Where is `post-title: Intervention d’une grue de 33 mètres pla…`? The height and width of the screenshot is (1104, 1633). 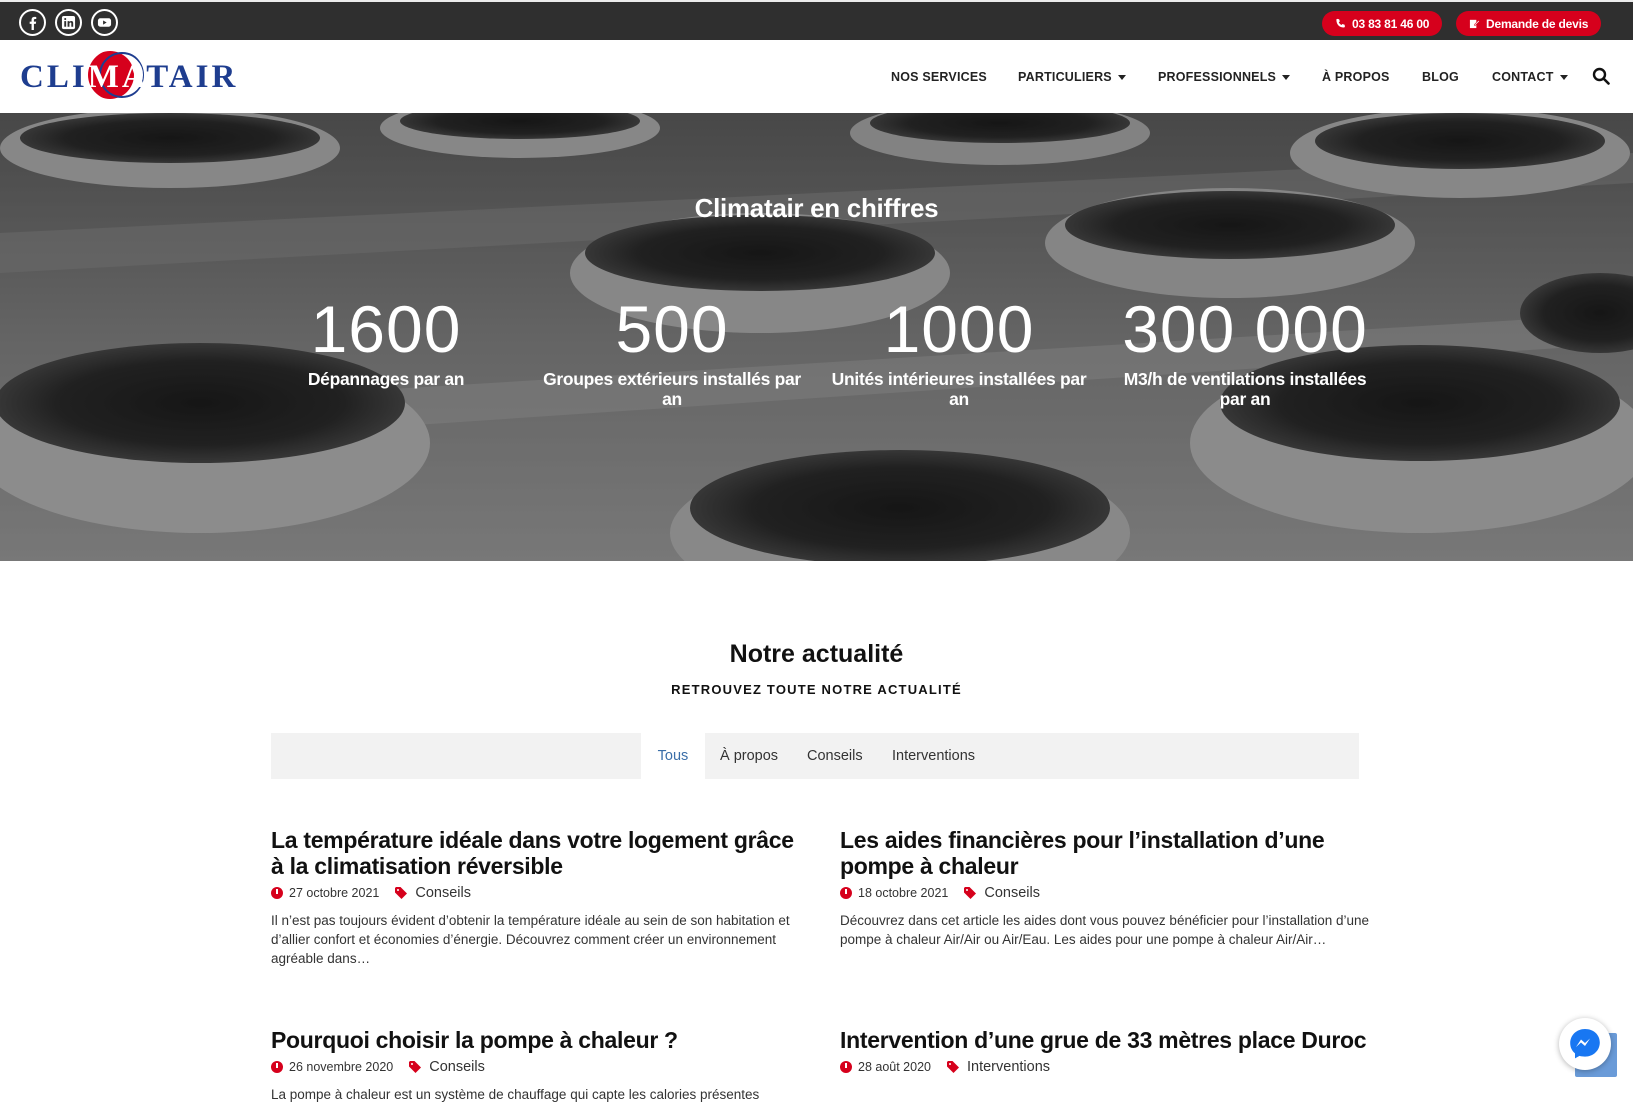
post-title: Intervention d’une grue de 33 mètres pla… is located at coordinates (1105, 1040).